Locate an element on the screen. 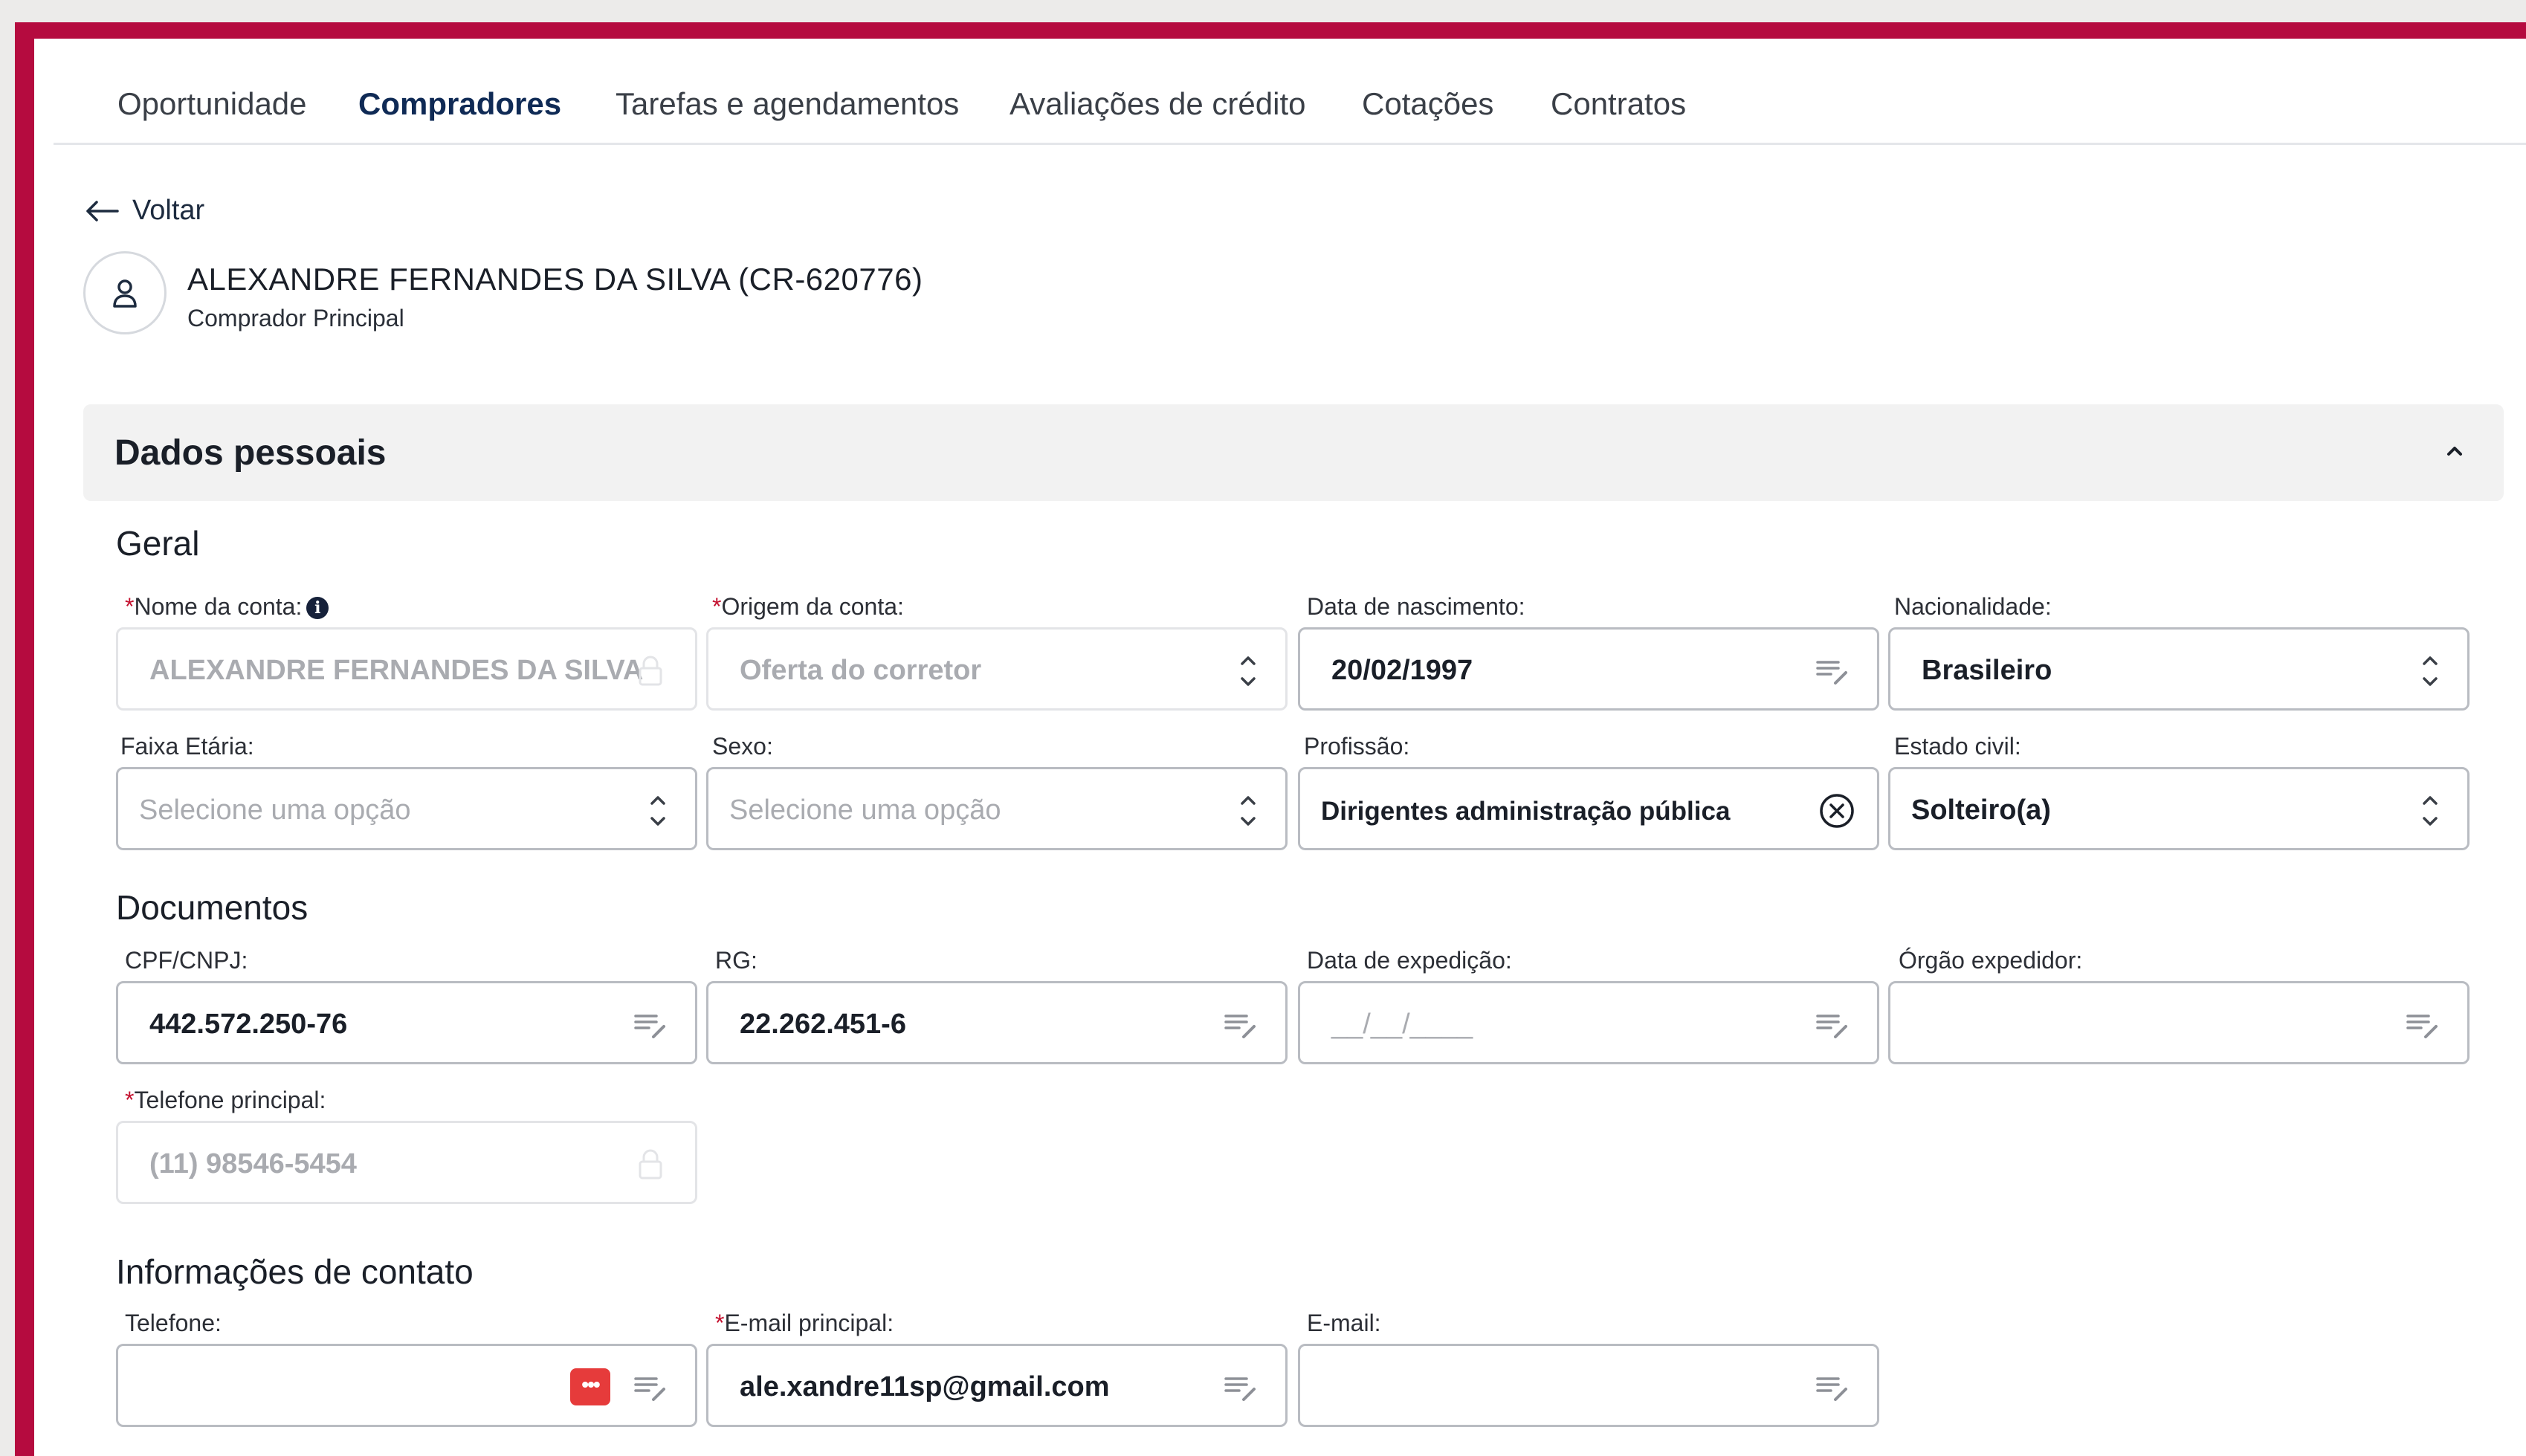 The height and width of the screenshot is (1456, 2526). field-label-data-nascimento: Data de nascimento: is located at coordinates (1416, 607).